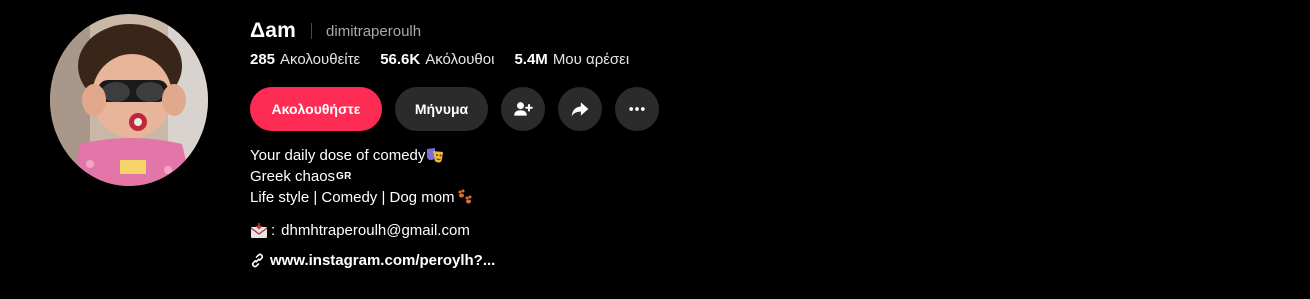 Image resolution: width=1310 pixels, height=299 pixels. Describe the element at coordinates (259, 230) in the screenshot. I see `incoming-envelope-icon` at that location.